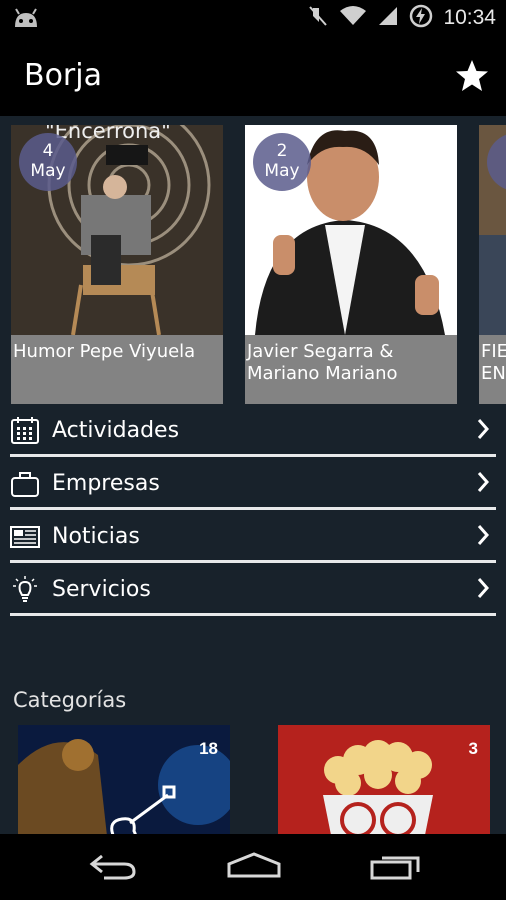  I want to click on date-month: A, so click(496, 171).